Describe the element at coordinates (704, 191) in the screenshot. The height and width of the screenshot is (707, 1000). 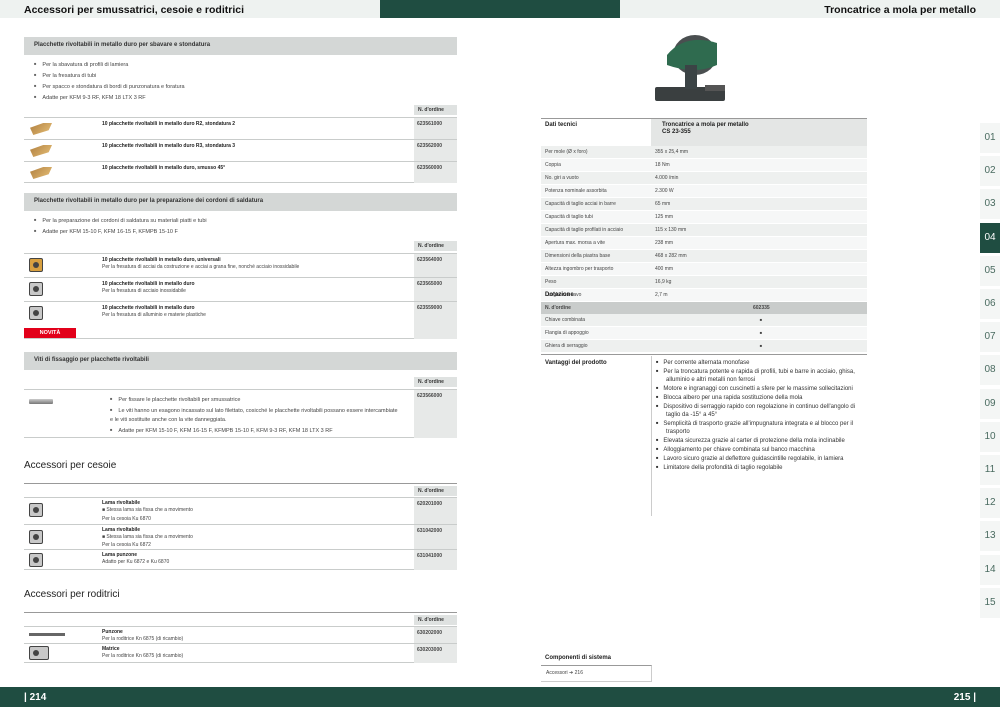
I see `spec-row: Potenza nominale assorbita 2.300 W` at that location.